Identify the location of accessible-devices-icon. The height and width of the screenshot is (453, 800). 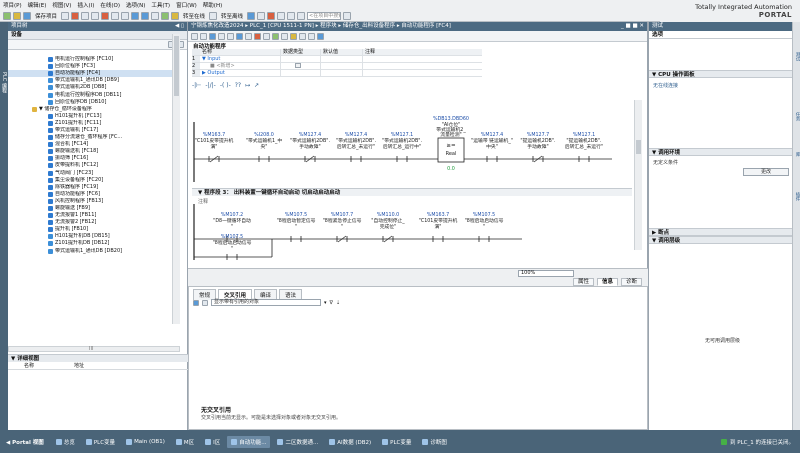
(251, 15).